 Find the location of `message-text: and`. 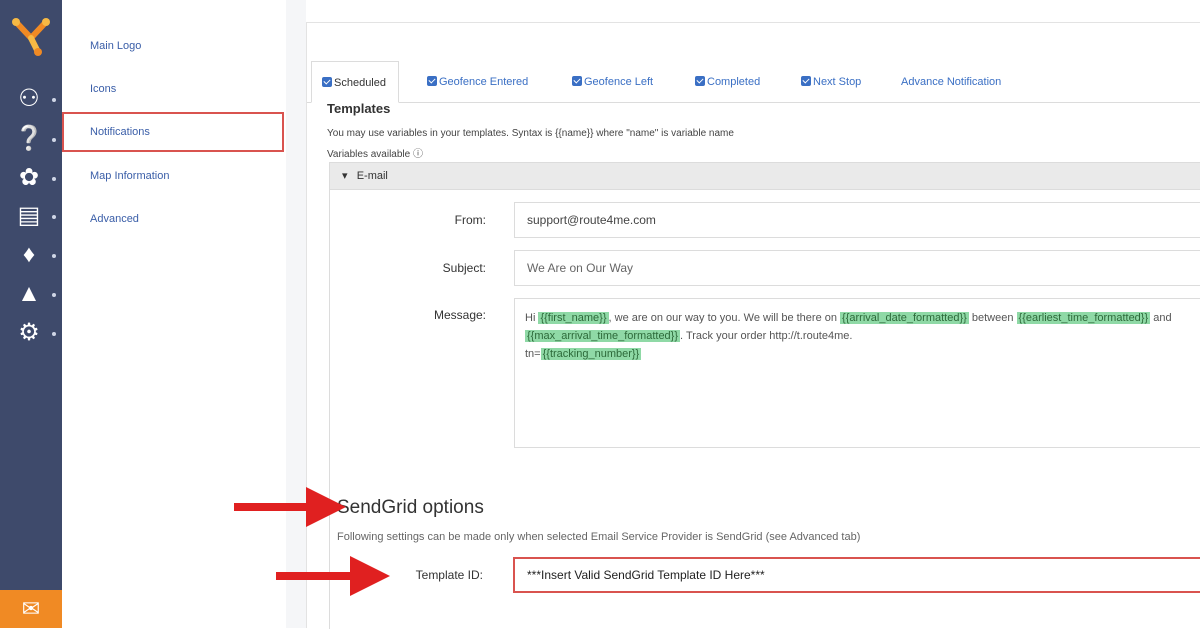

message-text: and is located at coordinates (1161, 318).